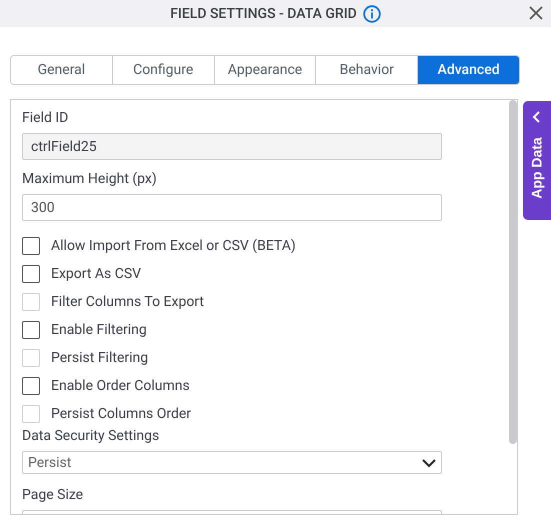 The image size is (551, 522). Describe the element at coordinates (91, 436) in the screenshot. I see `field-label: Data Security Settings` at that location.